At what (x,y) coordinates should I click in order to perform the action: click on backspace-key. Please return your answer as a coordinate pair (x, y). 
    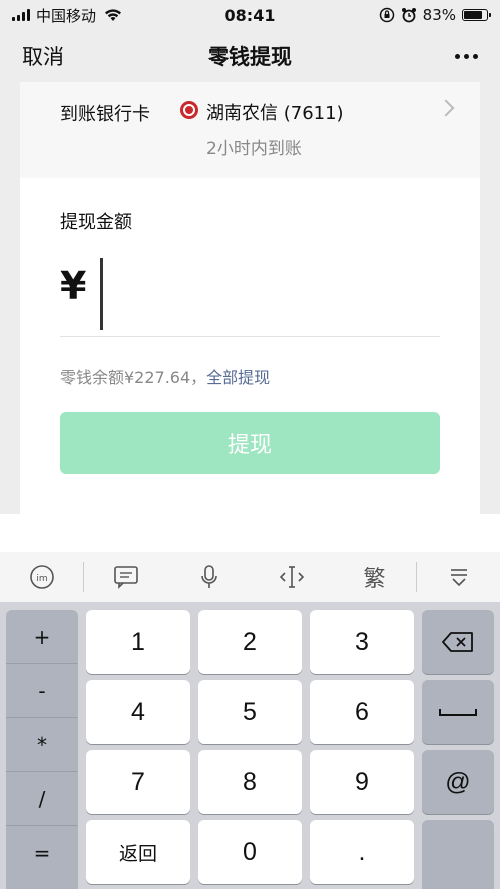
    Looking at the image, I should click on (458, 642).